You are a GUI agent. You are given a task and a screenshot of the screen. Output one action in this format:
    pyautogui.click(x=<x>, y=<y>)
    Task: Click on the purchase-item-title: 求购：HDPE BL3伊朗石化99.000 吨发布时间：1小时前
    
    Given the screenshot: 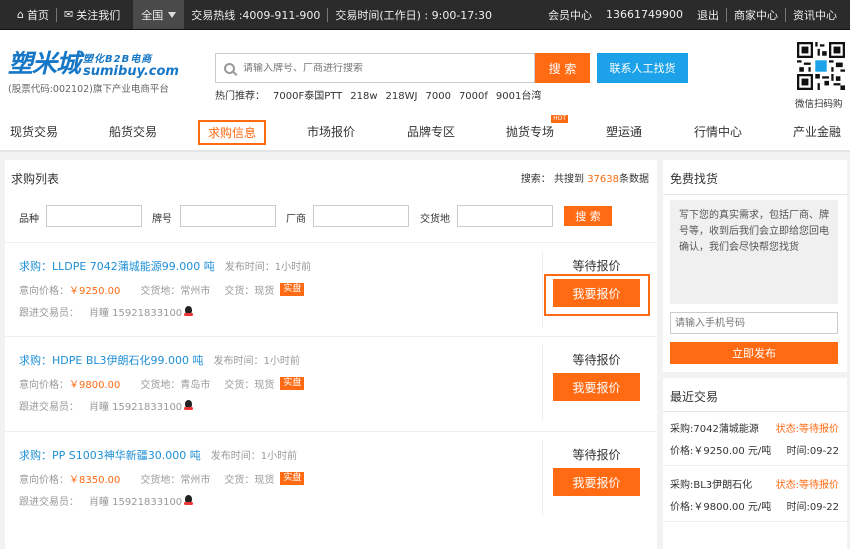 What is the action you would take?
    pyautogui.click(x=159, y=360)
    